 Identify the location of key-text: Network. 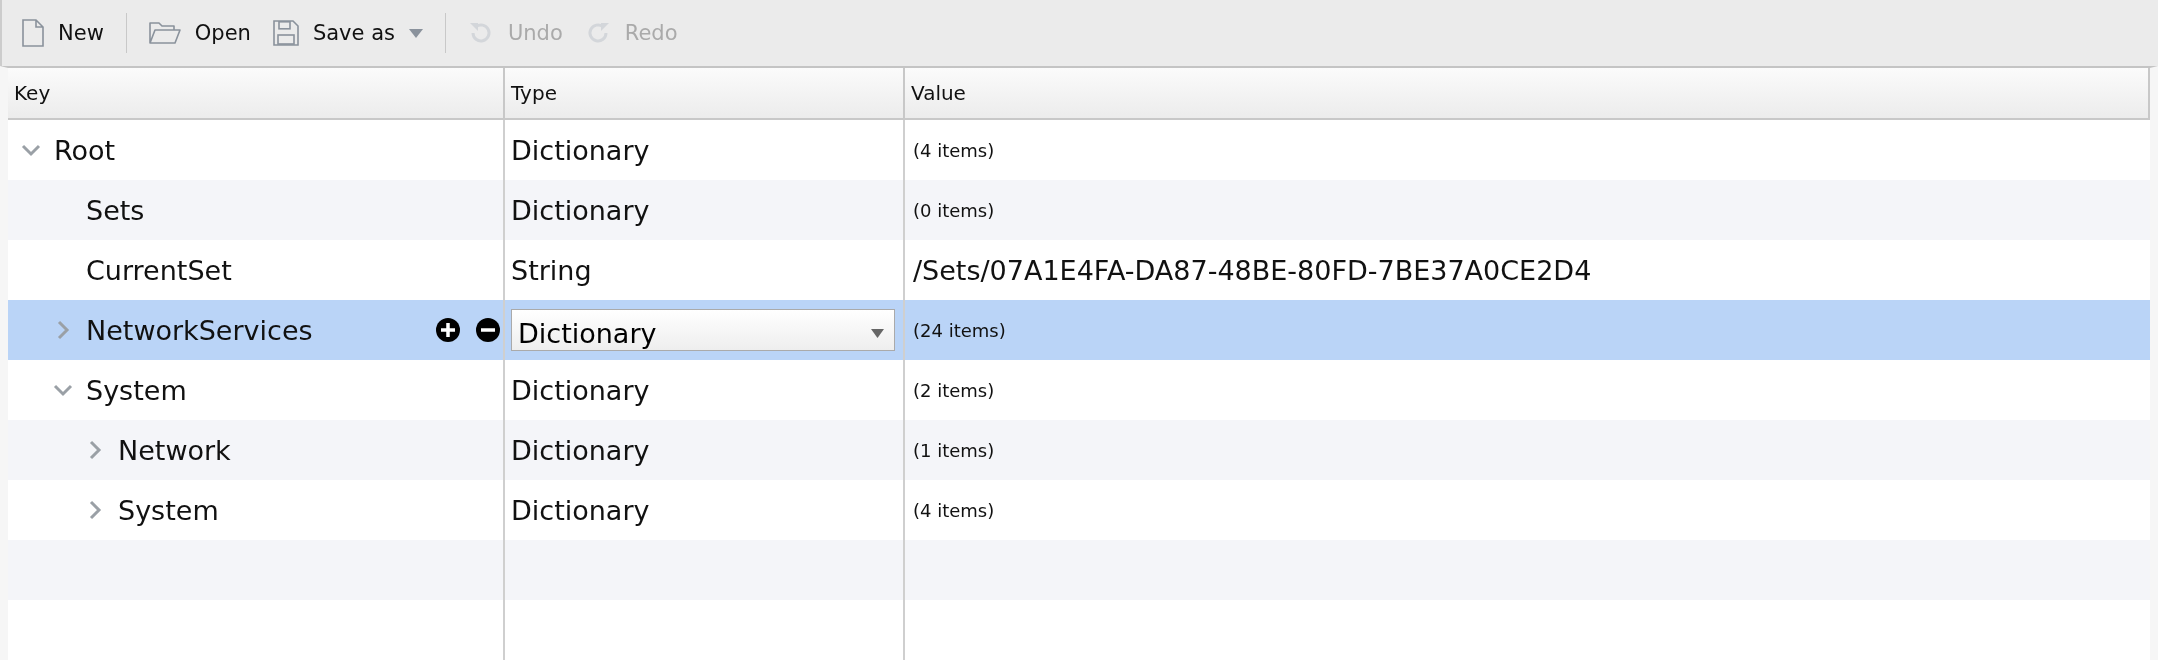
(175, 450).